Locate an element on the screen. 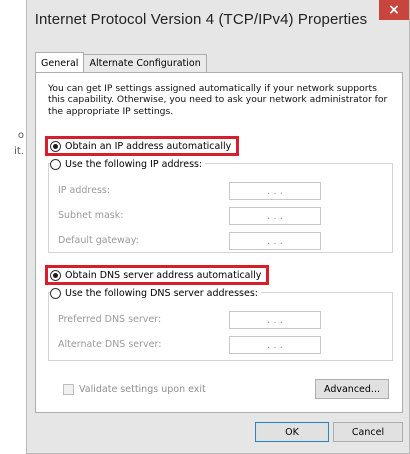 This screenshot has height=454, width=410. ip-address-value: . . . is located at coordinates (275, 191).